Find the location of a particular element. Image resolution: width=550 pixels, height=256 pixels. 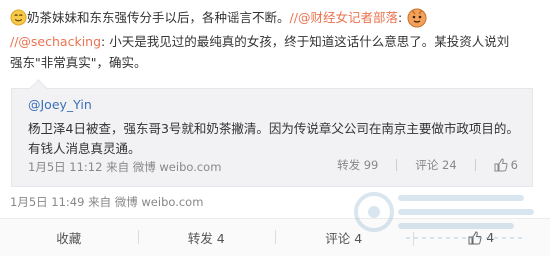

post-text-3: 强东"非常真实"，确实。 is located at coordinates (78, 62).